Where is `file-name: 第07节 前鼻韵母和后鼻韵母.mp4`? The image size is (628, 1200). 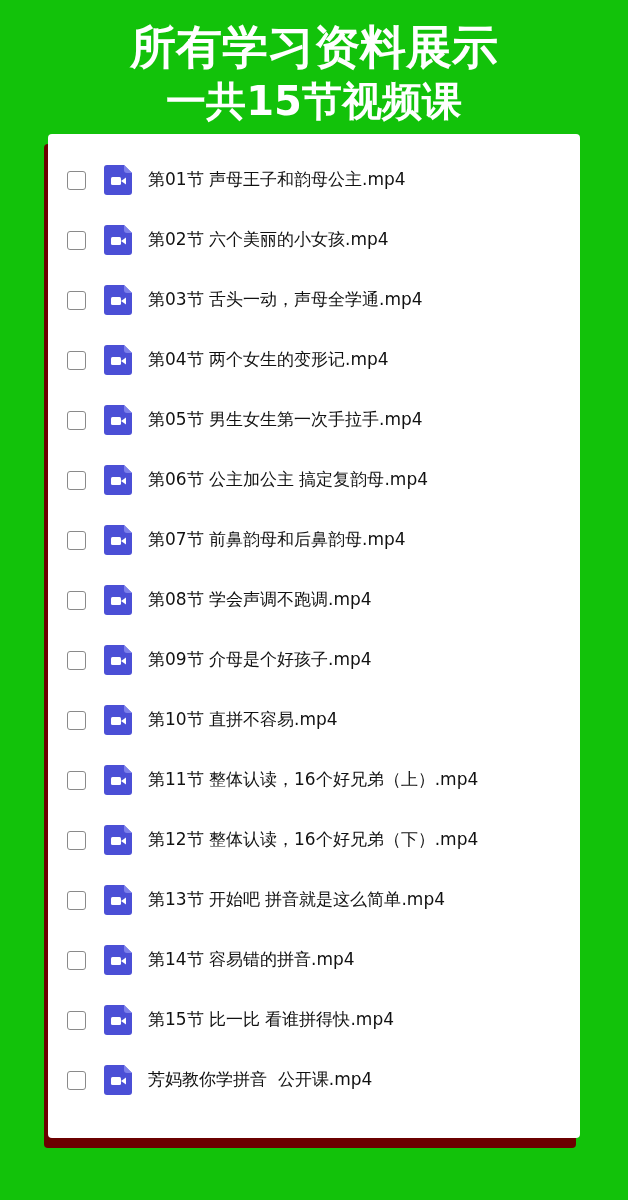
file-name: 第07节 前鼻韵母和后鼻韵母.mp4 is located at coordinates (277, 540).